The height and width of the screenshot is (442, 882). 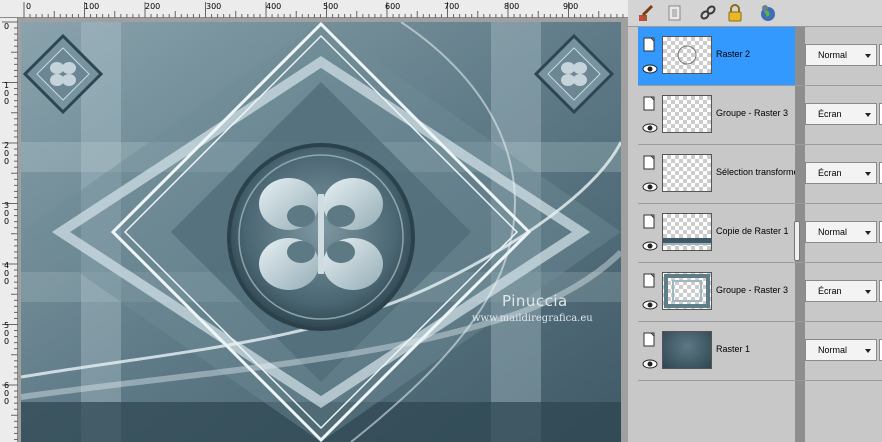 I want to click on layer-row: Sélection transformée Écran, so click(x=760, y=174).